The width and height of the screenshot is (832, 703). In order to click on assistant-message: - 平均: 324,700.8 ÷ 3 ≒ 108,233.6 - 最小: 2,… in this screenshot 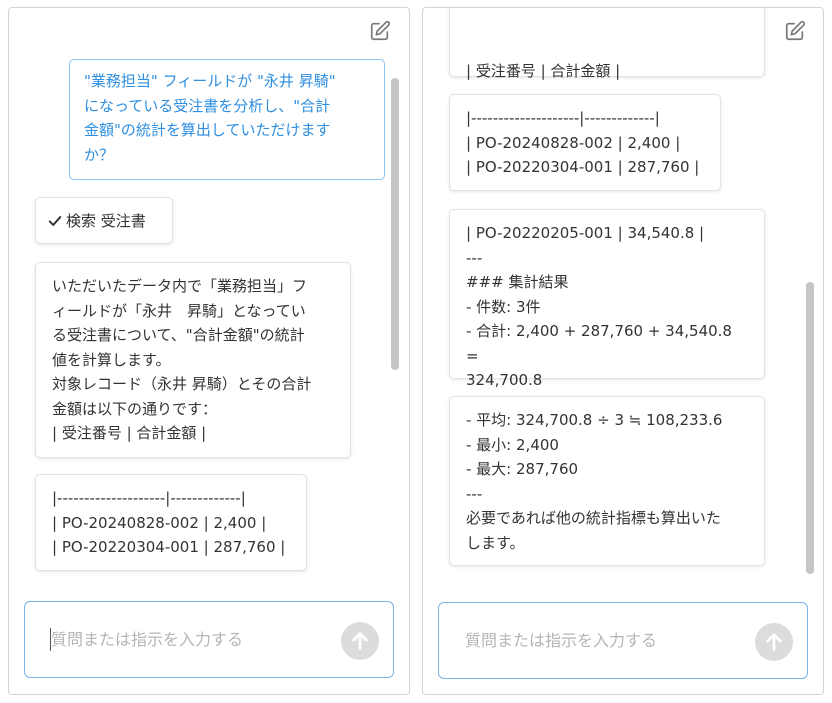, I will do `click(607, 481)`.